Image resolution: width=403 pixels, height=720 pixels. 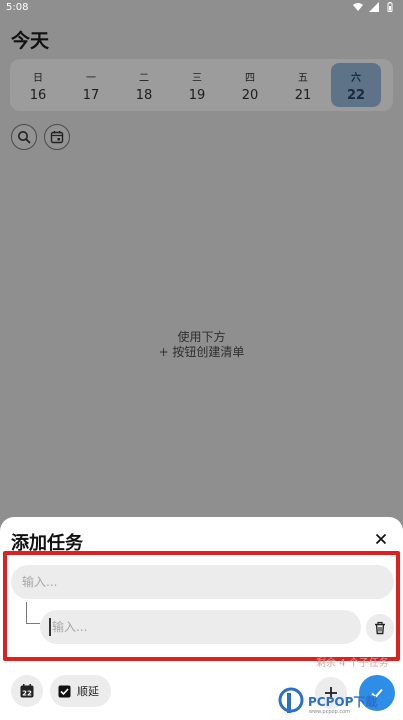 I want to click on day-16: 日 16, so click(x=38, y=85).